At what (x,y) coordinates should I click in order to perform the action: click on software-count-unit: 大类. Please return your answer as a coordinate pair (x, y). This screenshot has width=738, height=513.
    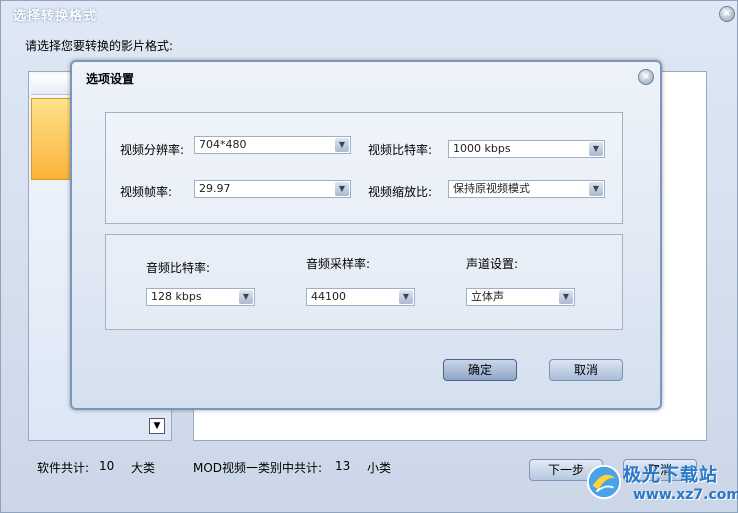
    Looking at the image, I should click on (143, 468).